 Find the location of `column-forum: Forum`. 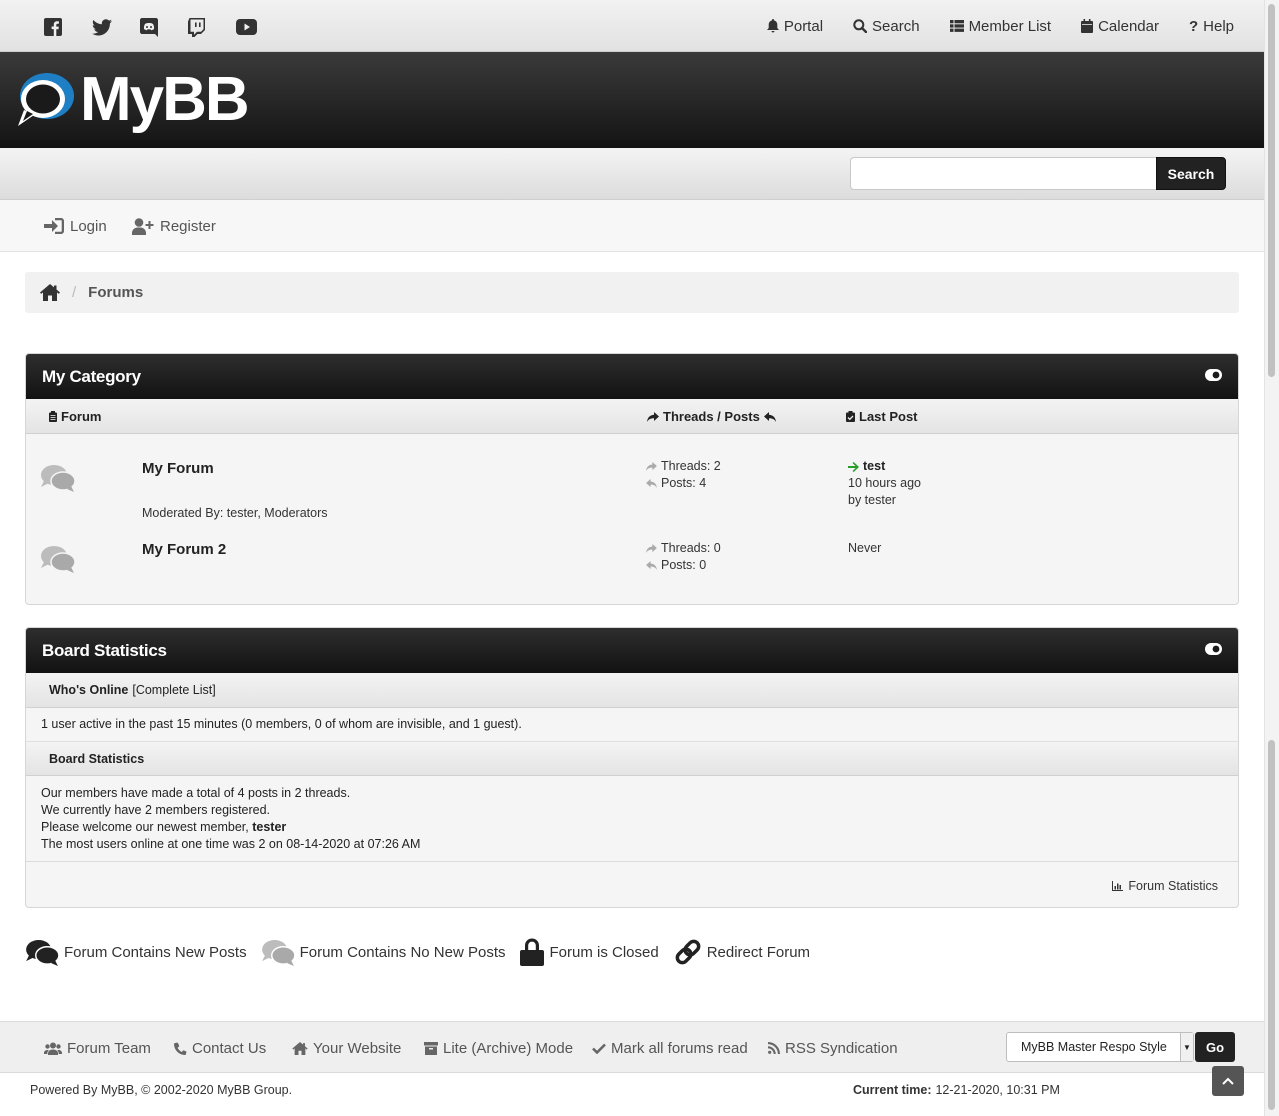

column-forum: Forum is located at coordinates (75, 416).